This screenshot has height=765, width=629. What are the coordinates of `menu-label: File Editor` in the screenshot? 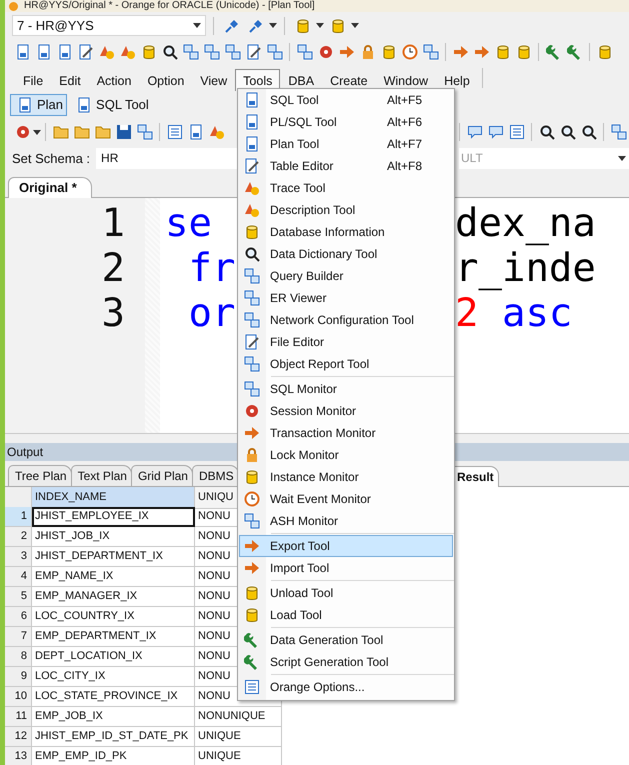 It's located at (298, 342).